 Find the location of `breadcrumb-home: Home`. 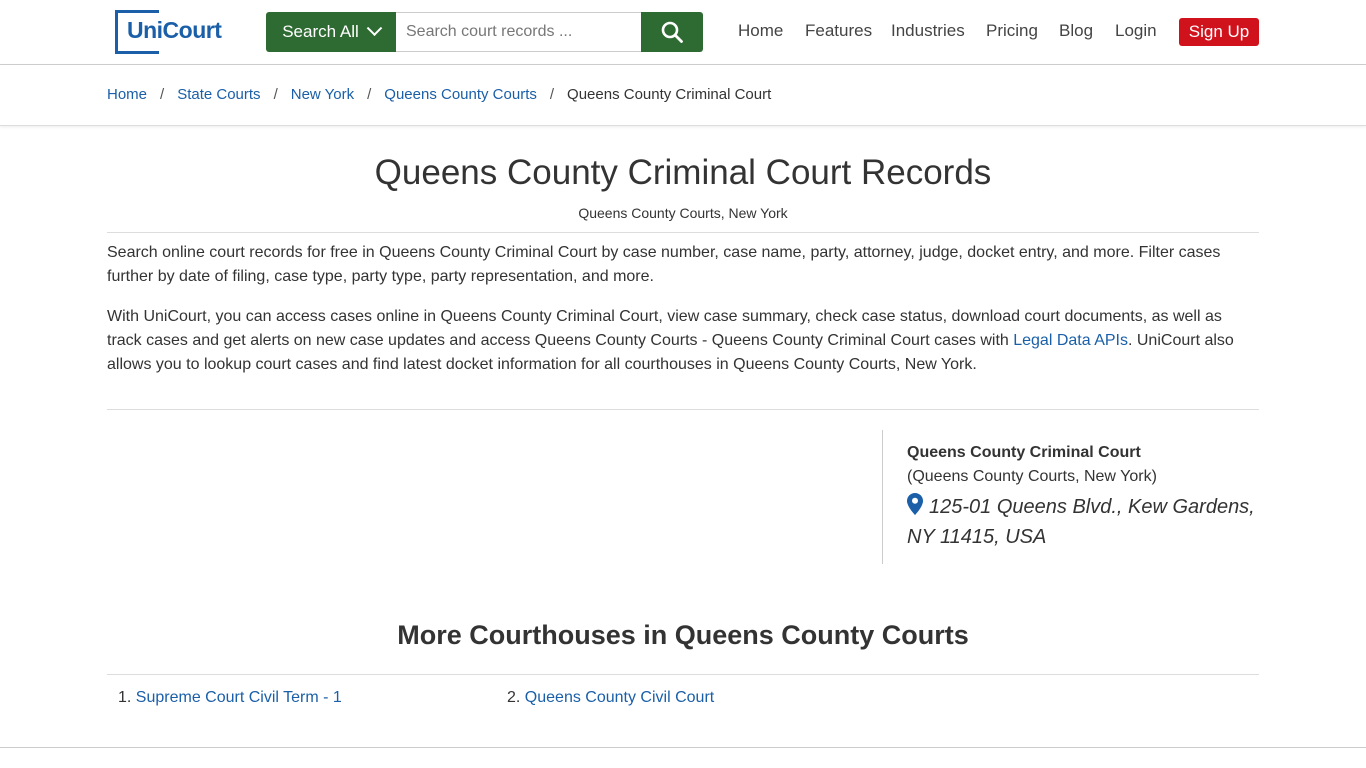

breadcrumb-home: Home is located at coordinates (127, 94).